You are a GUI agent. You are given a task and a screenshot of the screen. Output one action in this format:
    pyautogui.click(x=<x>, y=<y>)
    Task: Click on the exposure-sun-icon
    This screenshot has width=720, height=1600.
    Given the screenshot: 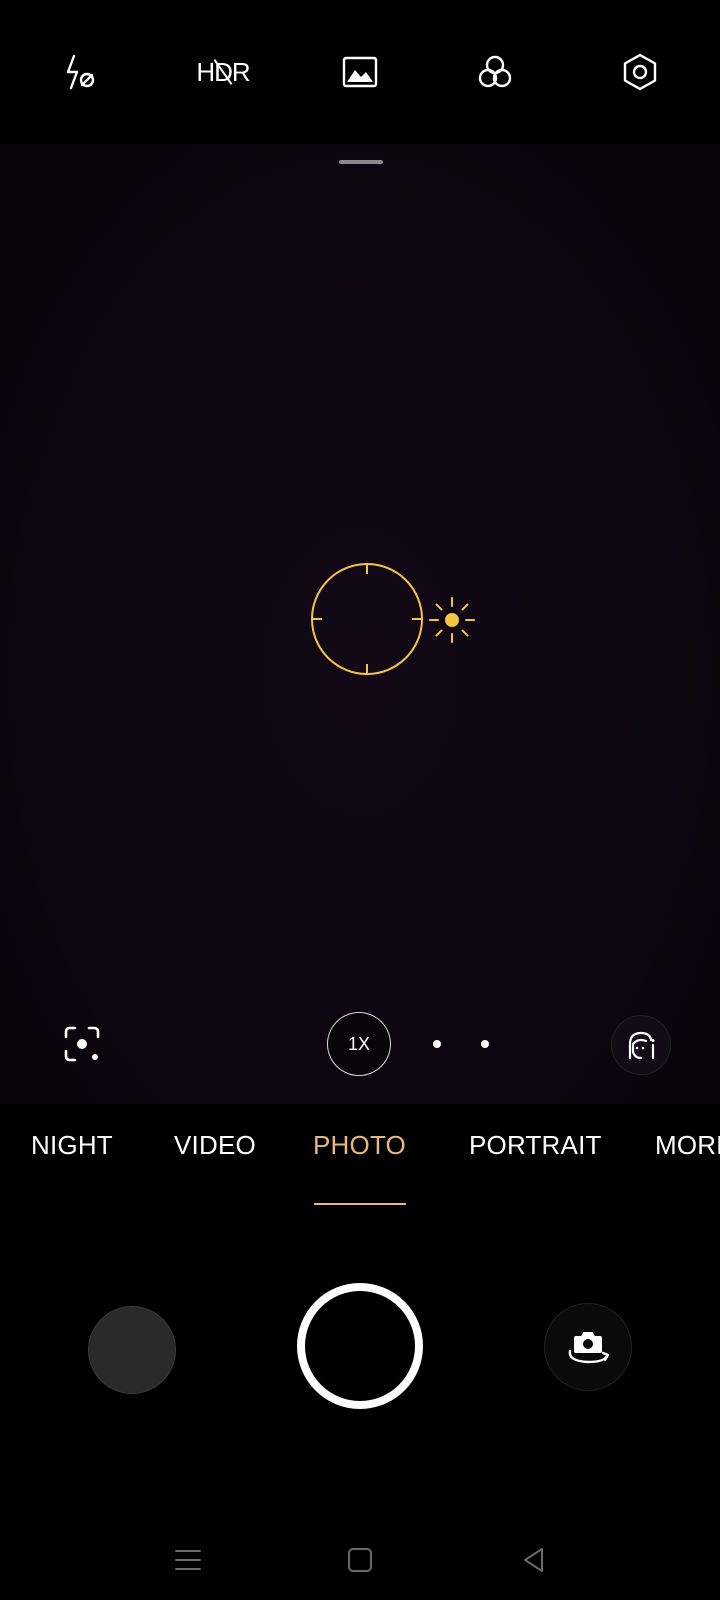 What is the action you would take?
    pyautogui.click(x=452, y=620)
    